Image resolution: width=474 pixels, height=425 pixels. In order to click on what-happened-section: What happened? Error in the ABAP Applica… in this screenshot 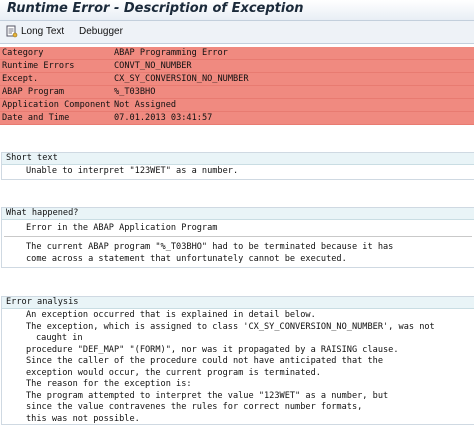, I will do `click(237, 237)`.